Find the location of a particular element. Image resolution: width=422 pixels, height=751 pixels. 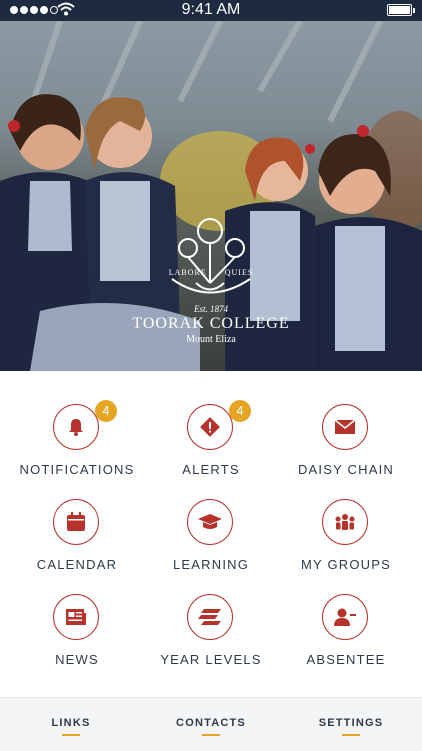

newspaper-icon is located at coordinates (76, 617).